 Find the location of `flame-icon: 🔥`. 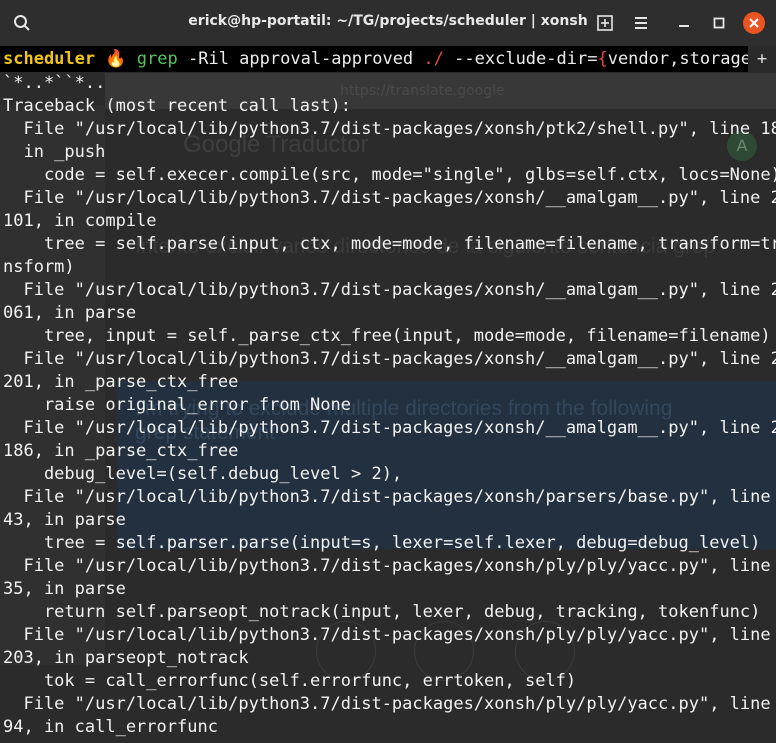

flame-icon: 🔥 is located at coordinates (116, 59).